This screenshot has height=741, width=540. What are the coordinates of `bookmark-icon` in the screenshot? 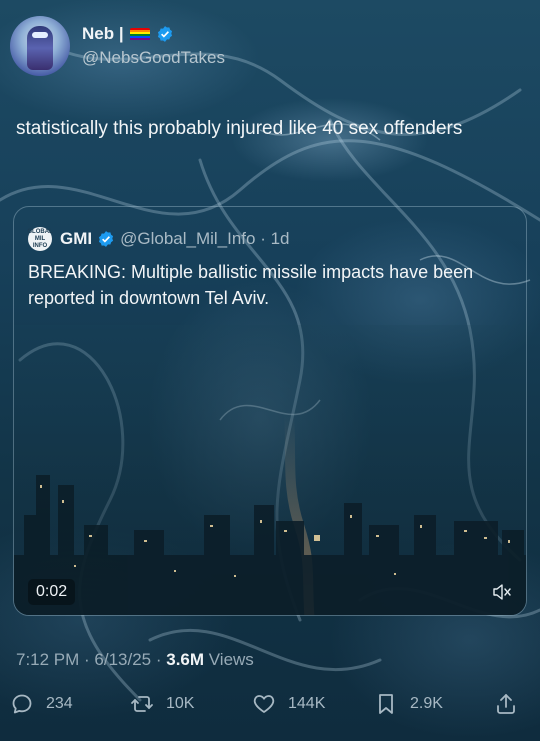 It's located at (386, 704).